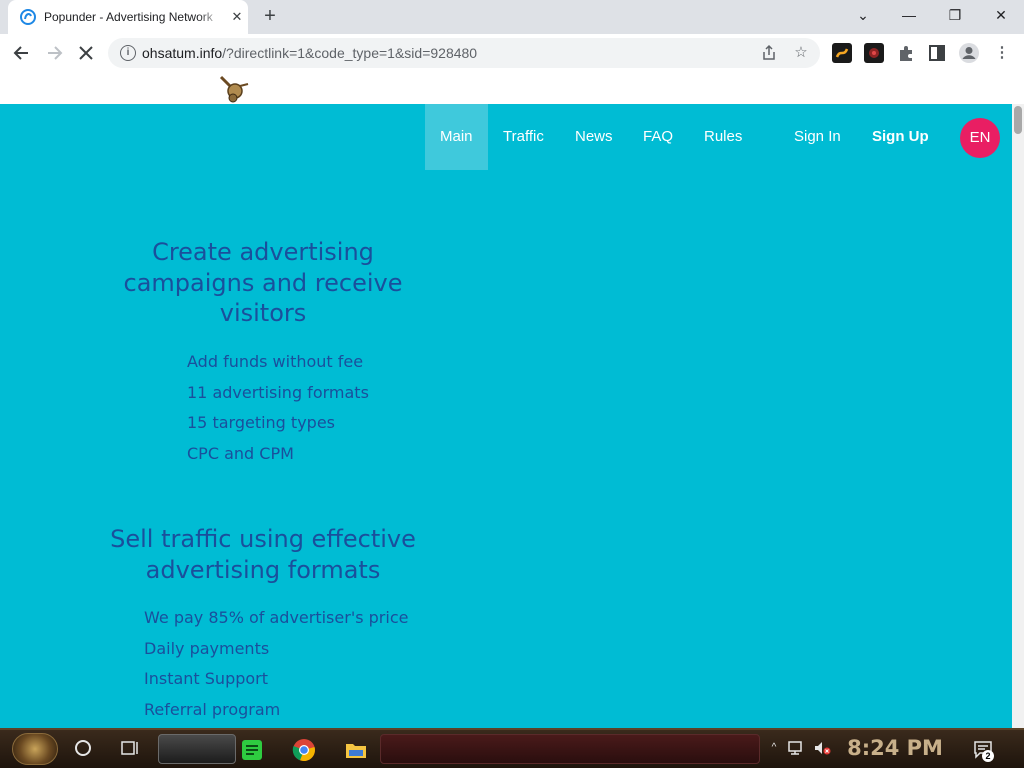 The width and height of the screenshot is (1024, 768). What do you see at coordinates (270, 17) in the screenshot?
I see `new-tab-button: +` at bounding box center [270, 17].